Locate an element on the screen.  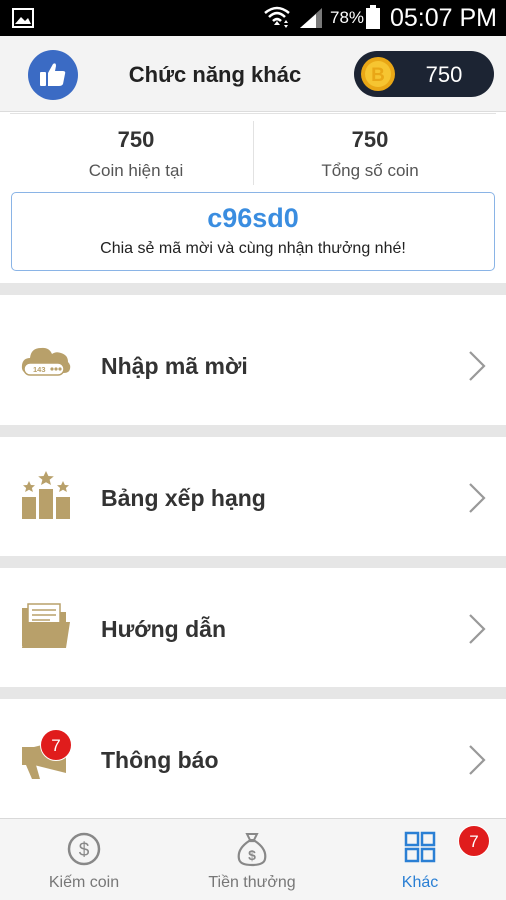
menu-item-label: Bảng xếp hạng is located at coordinates (183, 498).